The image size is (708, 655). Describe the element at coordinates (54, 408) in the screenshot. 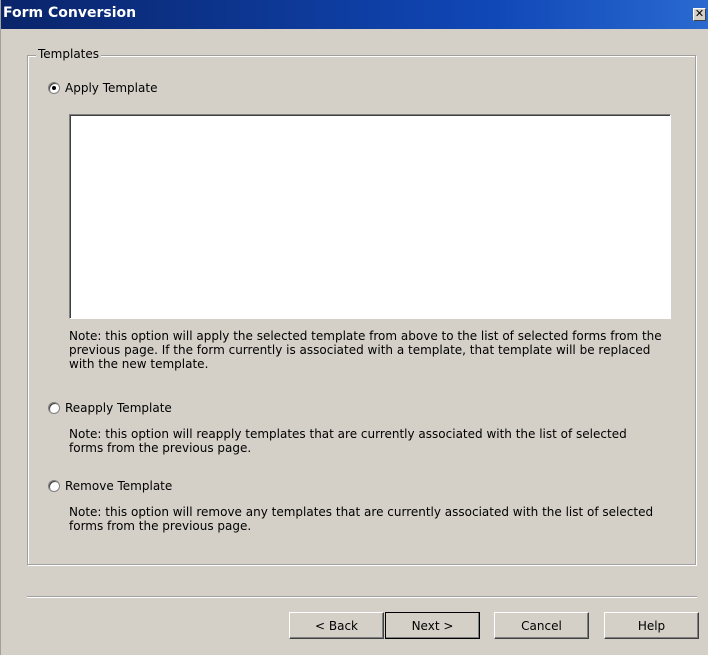

I see `reapply-template-radio` at that location.